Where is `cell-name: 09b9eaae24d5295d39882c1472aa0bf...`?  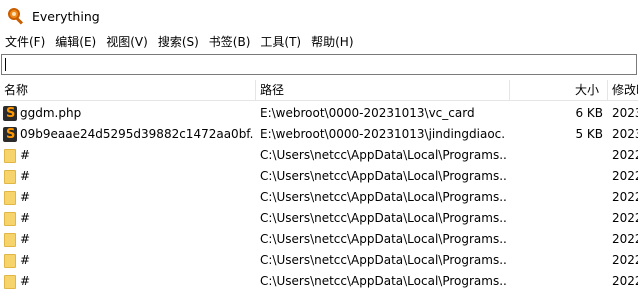 cell-name: 09b9eaae24d5295d39882c1472aa0bf... is located at coordinates (127, 134).